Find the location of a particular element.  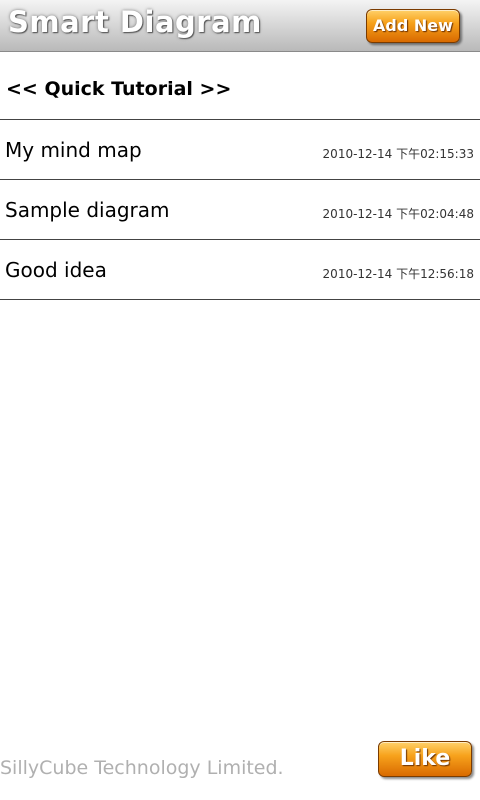

list-item: Sample diagram 2010-12-14 下午02:04:48 is located at coordinates (240, 210).